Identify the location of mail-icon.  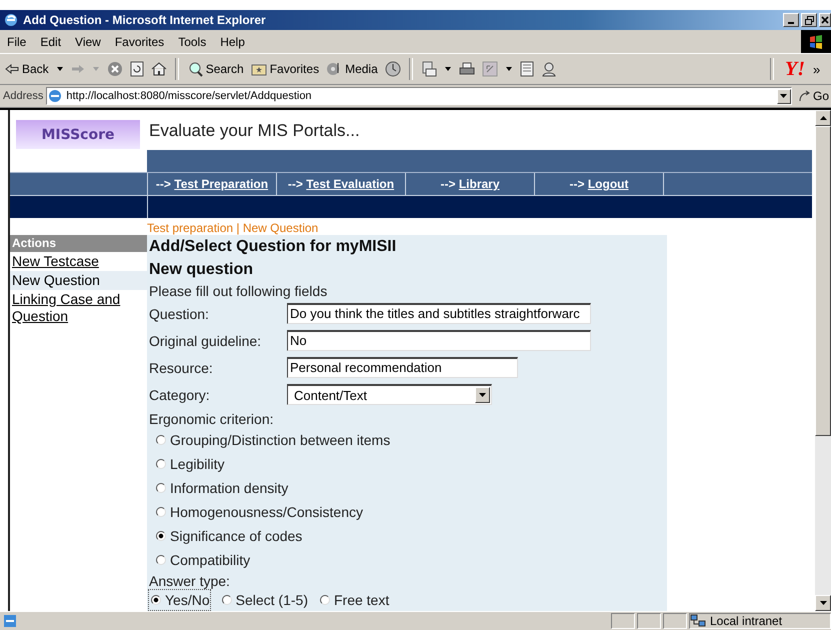
(428, 69).